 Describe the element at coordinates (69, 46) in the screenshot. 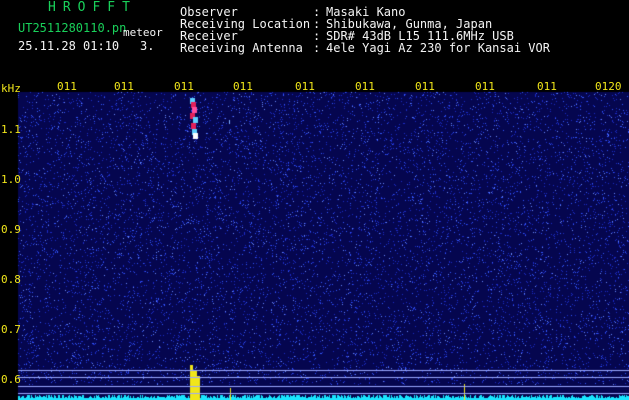

I see `datetime: 25.11.28 01:10` at that location.